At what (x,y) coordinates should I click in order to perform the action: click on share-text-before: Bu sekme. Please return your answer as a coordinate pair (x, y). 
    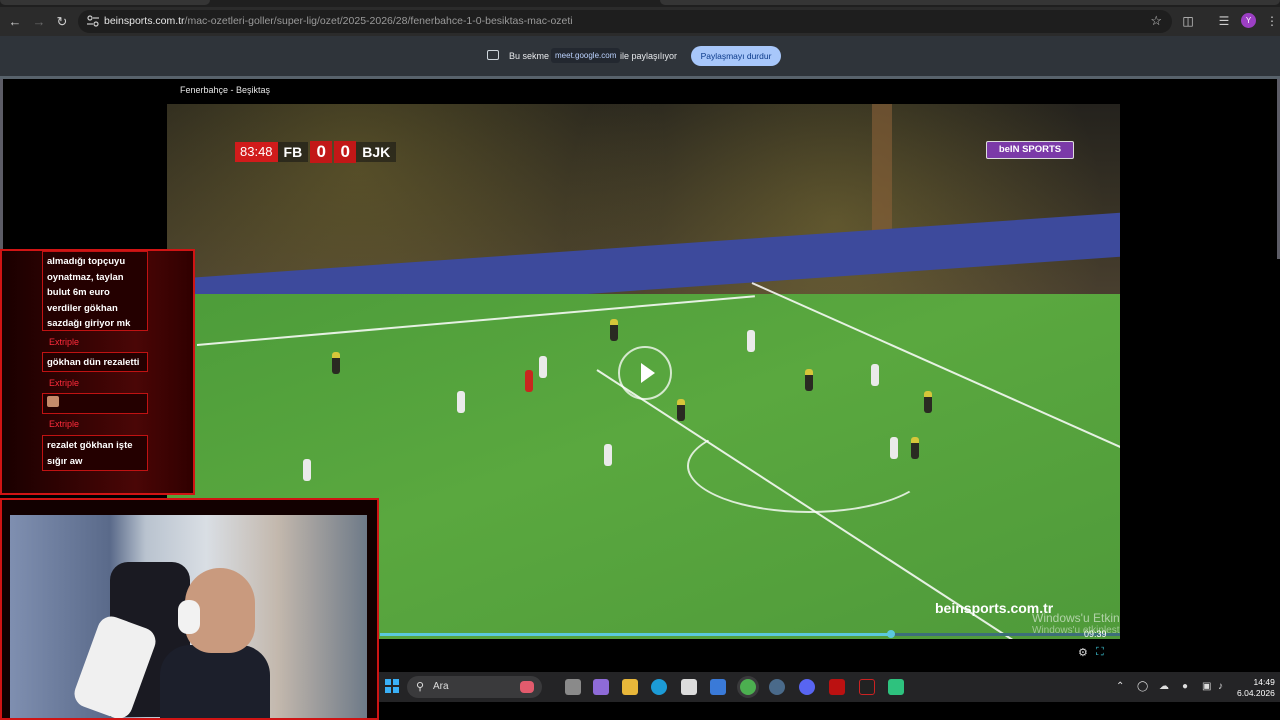
    Looking at the image, I should click on (529, 56).